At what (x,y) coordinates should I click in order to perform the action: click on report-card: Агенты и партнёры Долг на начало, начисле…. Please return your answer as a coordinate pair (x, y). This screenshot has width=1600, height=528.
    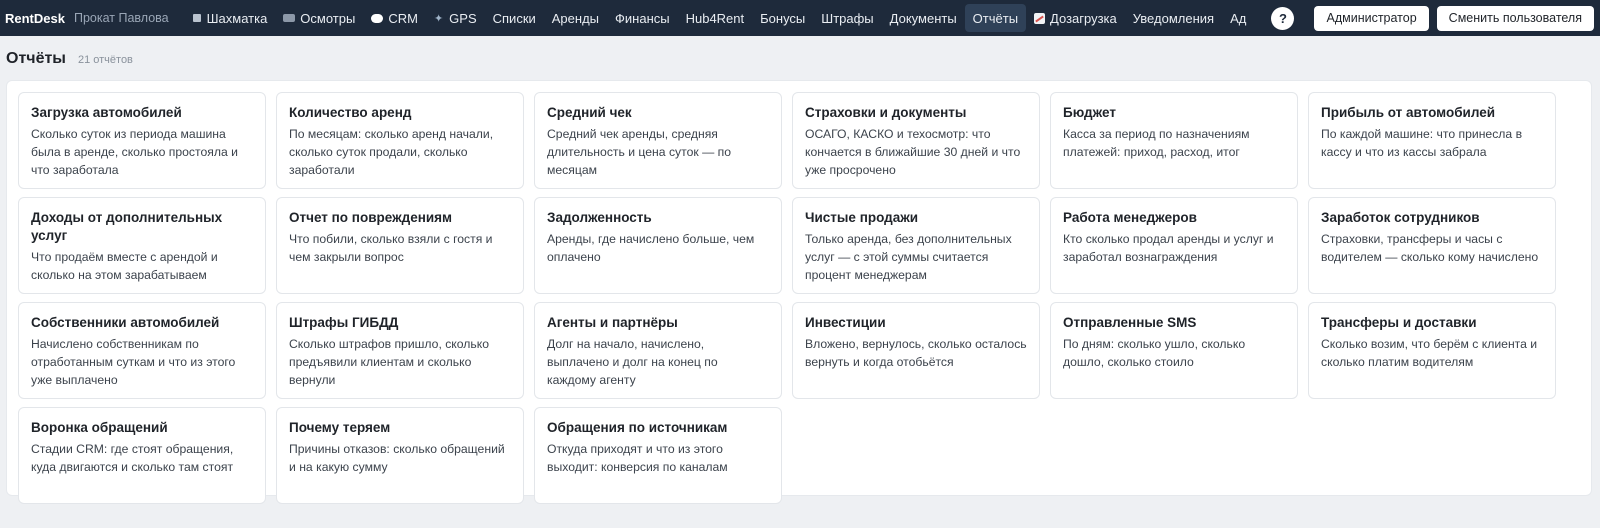
    Looking at the image, I should click on (658, 350).